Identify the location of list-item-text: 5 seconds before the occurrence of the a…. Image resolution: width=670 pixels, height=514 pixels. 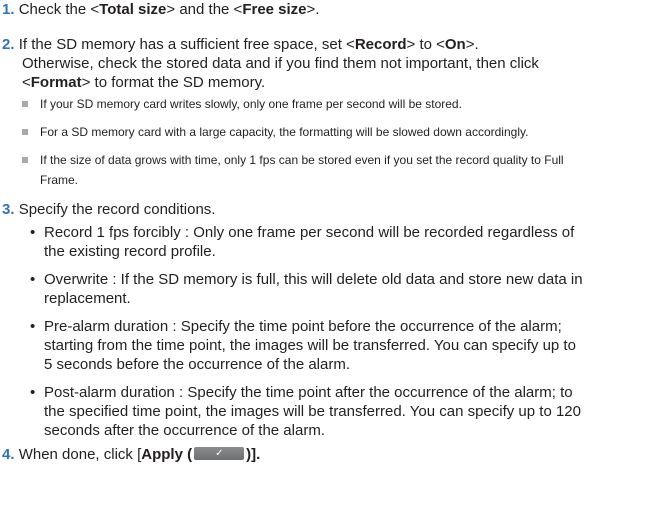
(197, 364).